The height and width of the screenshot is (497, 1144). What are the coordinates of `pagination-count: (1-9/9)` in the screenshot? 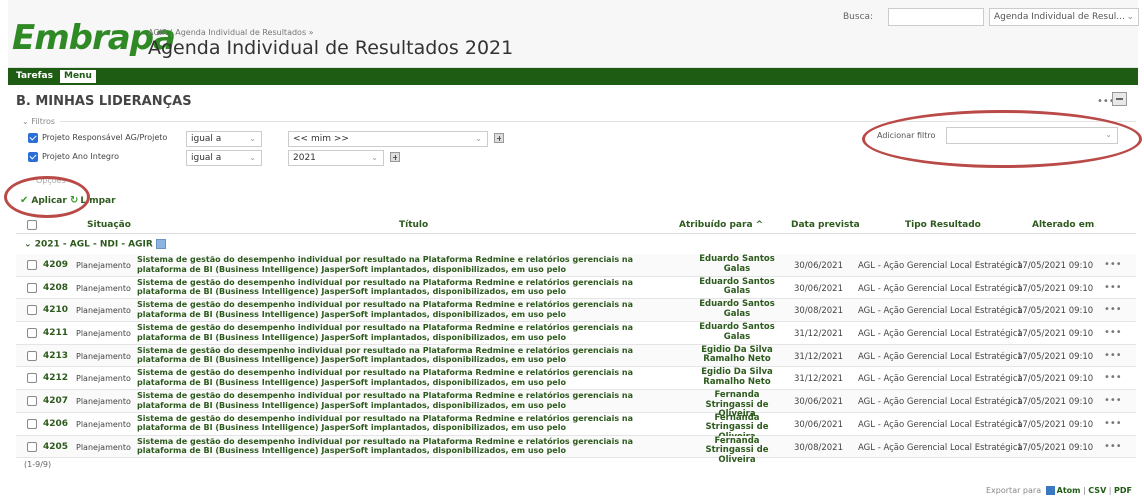 It's located at (38, 464).